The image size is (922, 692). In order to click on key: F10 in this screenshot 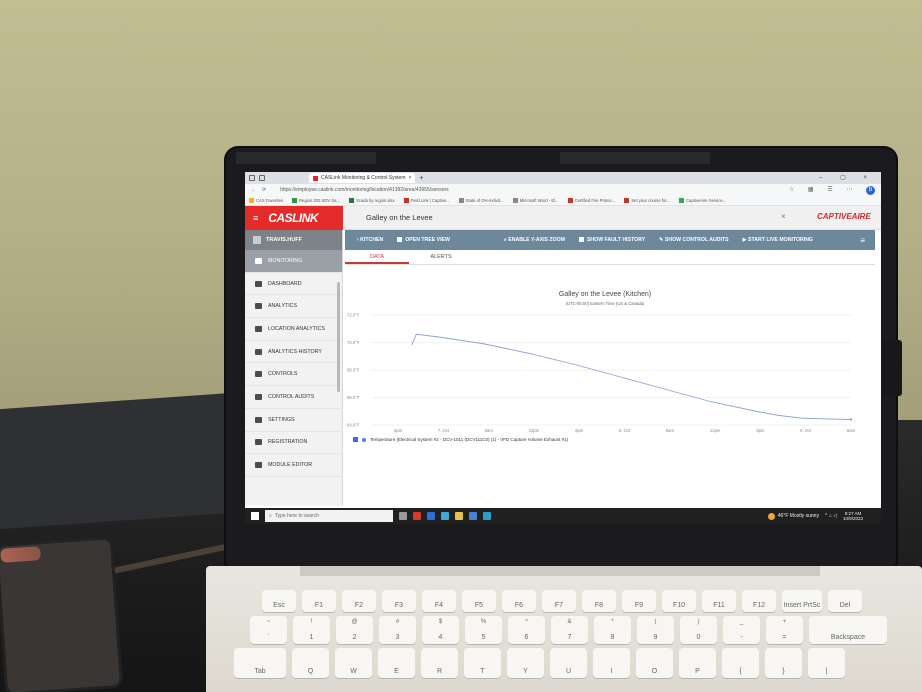, I will do `click(679, 601)`.